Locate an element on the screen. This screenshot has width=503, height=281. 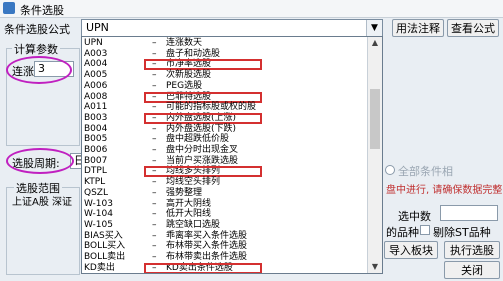
dropdown-scrollbar: ▲ ▼ is located at coordinates (374, 155).